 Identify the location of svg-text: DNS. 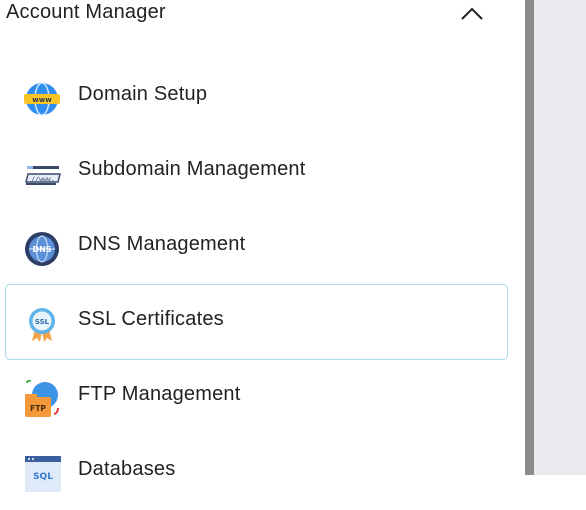
(41, 249).